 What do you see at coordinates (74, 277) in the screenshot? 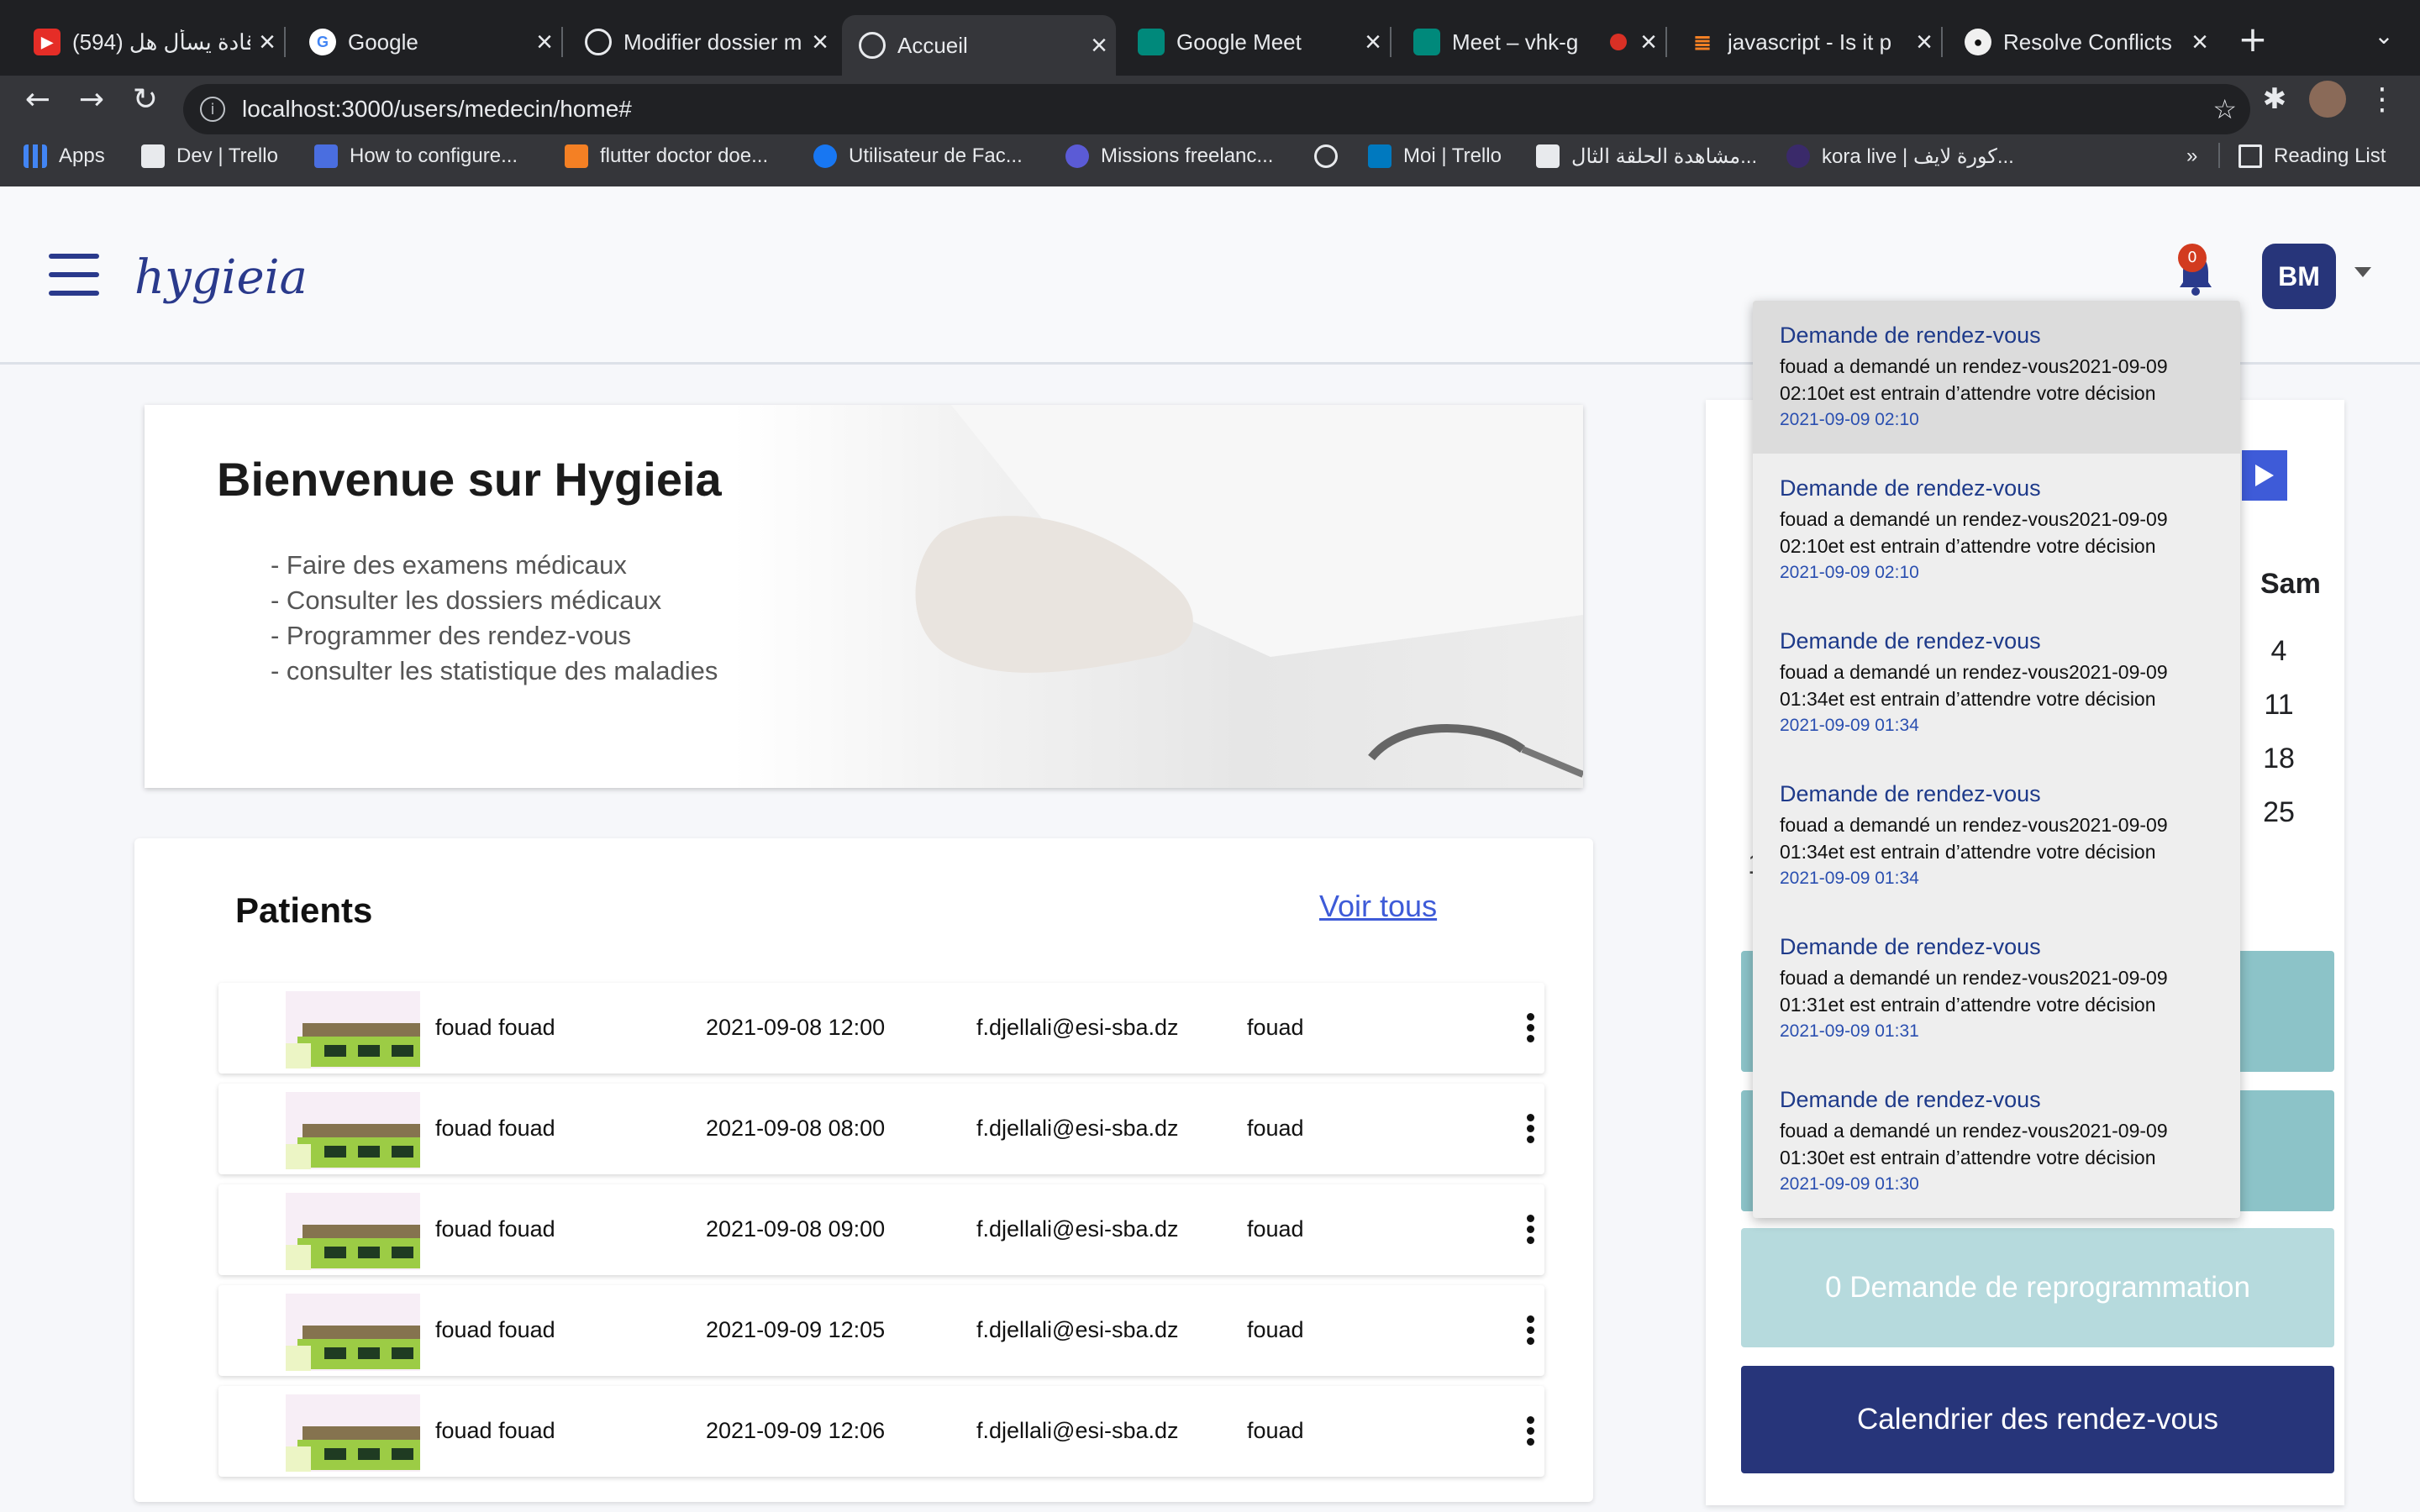
I see `hamburger-menu-icon` at bounding box center [74, 277].